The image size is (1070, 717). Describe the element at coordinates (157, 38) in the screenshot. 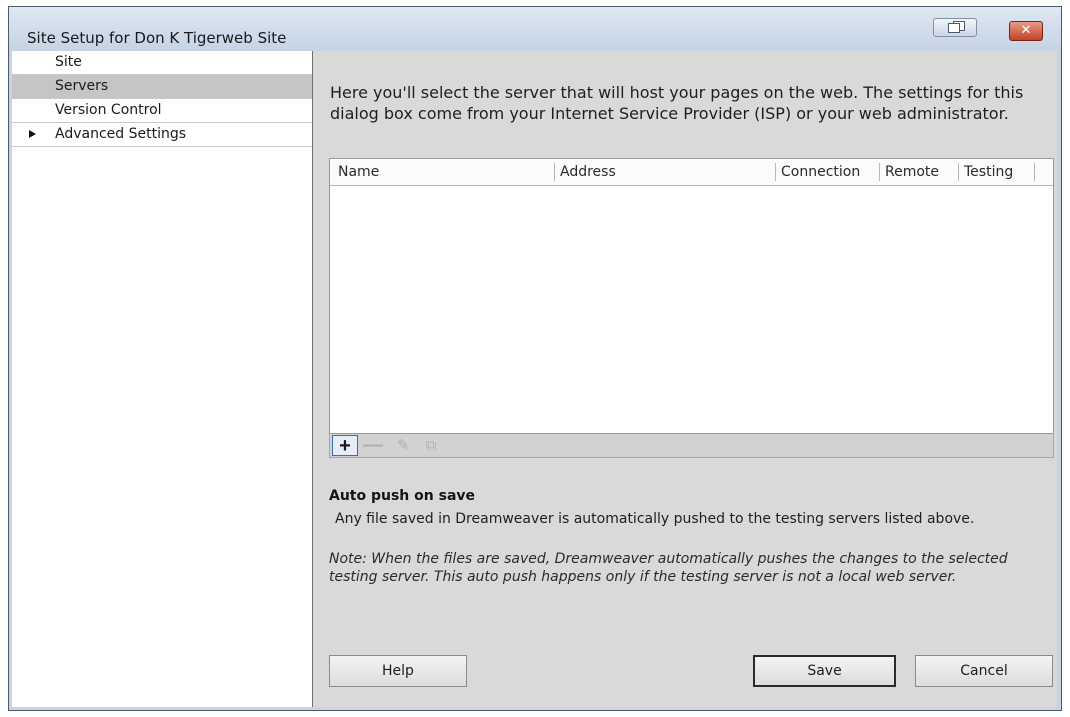

I see `window-title: Site Setup for Don K Tigerweb Site` at that location.